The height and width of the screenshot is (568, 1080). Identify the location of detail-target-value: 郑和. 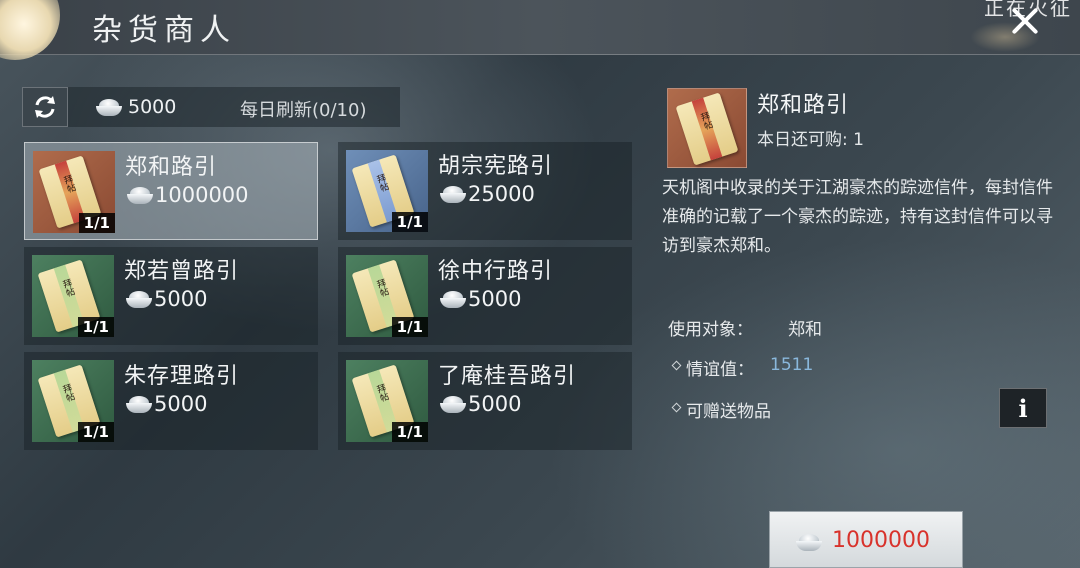
(805, 330).